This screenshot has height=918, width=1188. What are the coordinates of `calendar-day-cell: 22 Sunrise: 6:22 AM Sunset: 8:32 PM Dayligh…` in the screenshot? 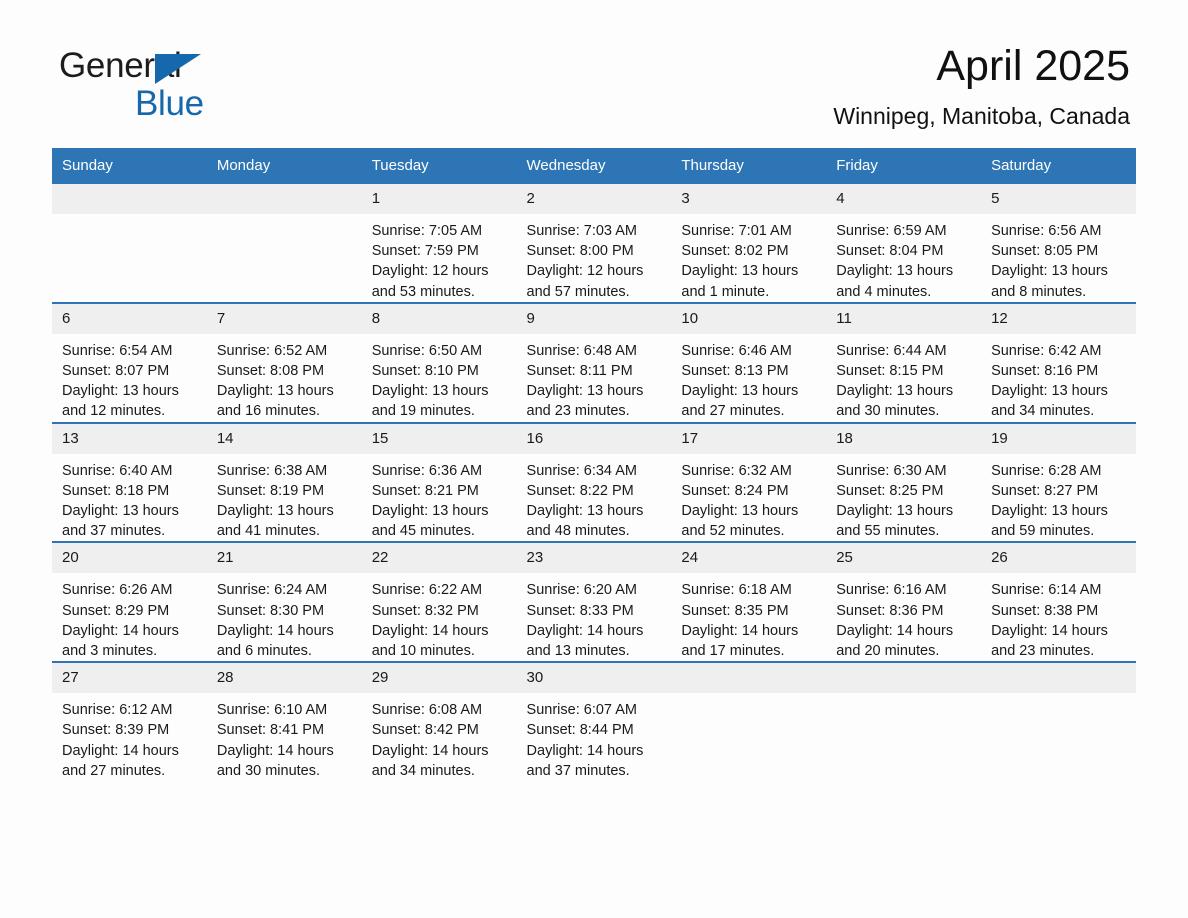 It's located at (439, 602).